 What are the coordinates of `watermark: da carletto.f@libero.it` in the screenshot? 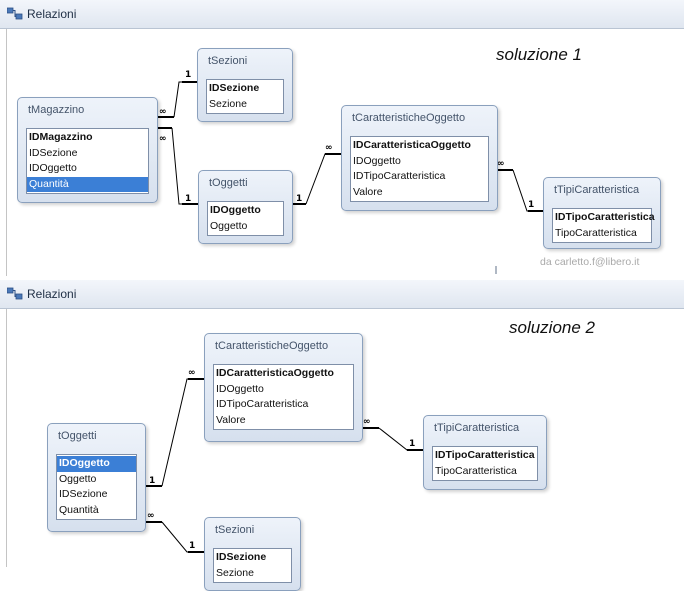 It's located at (590, 262).